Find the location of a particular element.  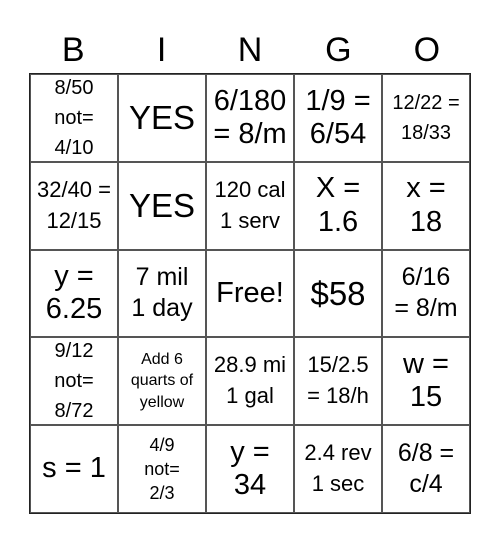

free-space-cell: Free! is located at coordinates (250, 293).